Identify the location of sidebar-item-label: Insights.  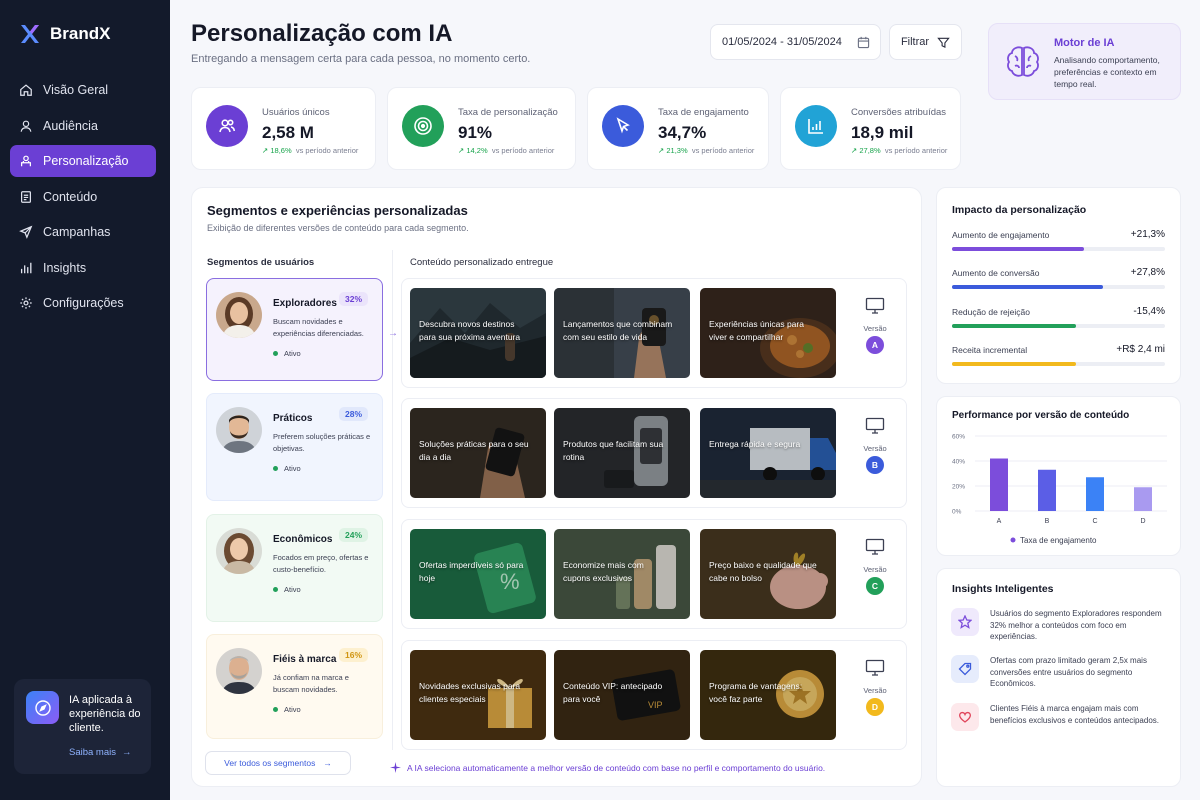
(65, 267).